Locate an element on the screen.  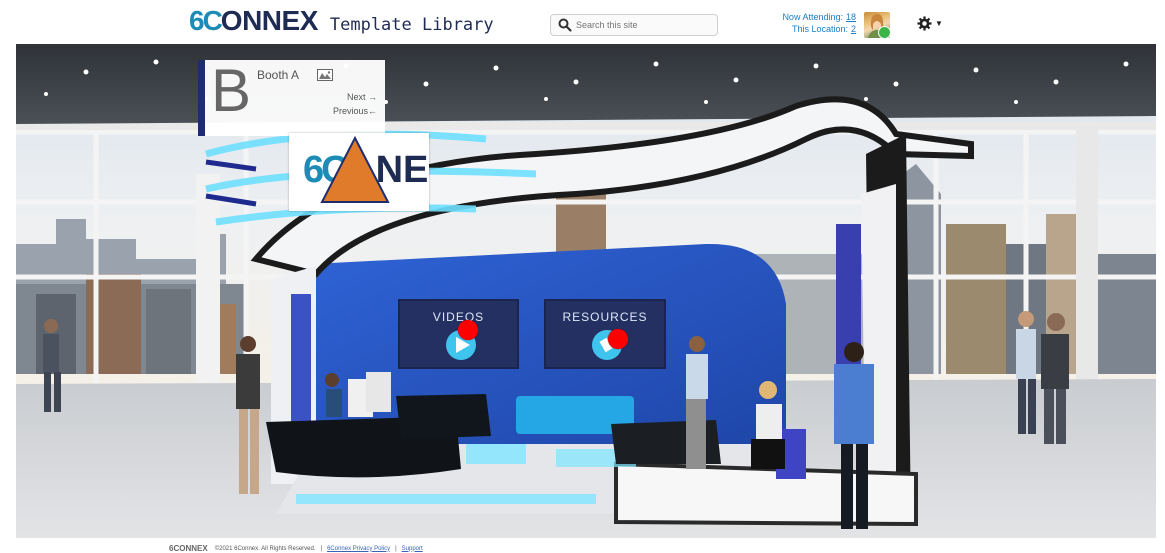
next-booth-link: Next → is located at coordinates (362, 97).